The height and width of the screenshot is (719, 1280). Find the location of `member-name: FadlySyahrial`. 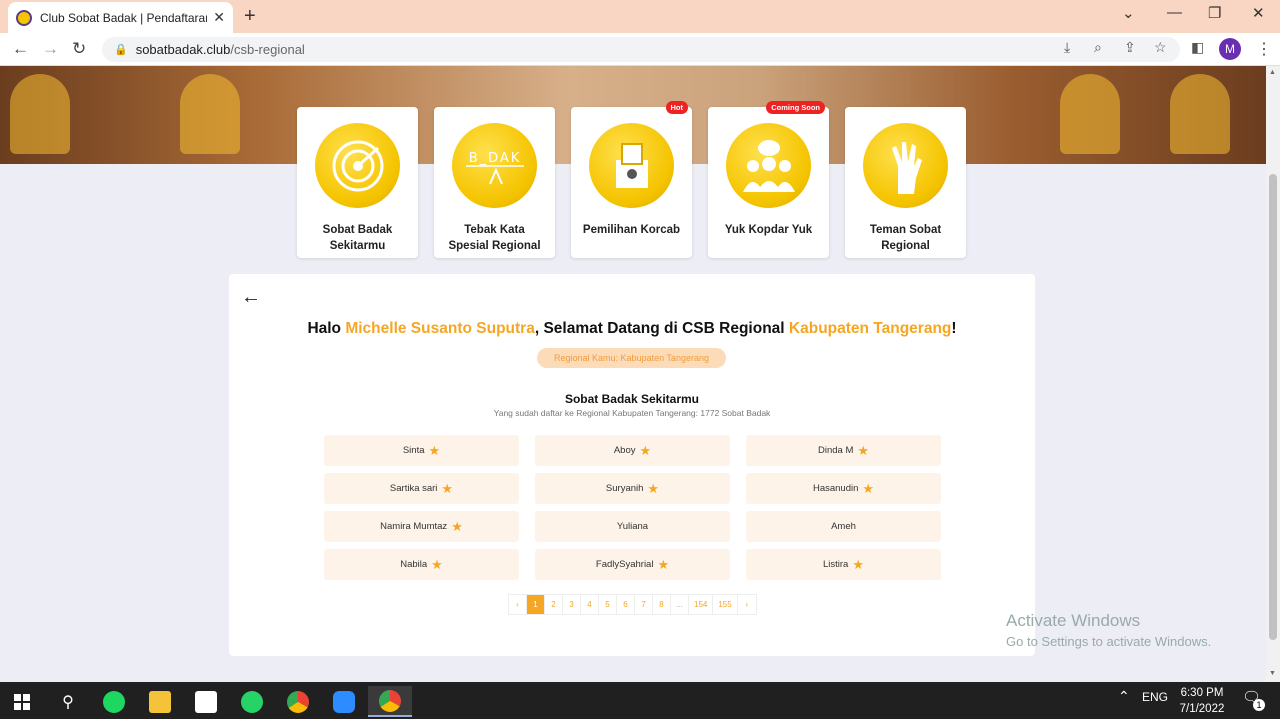

member-name: FadlySyahrial is located at coordinates (624, 564).